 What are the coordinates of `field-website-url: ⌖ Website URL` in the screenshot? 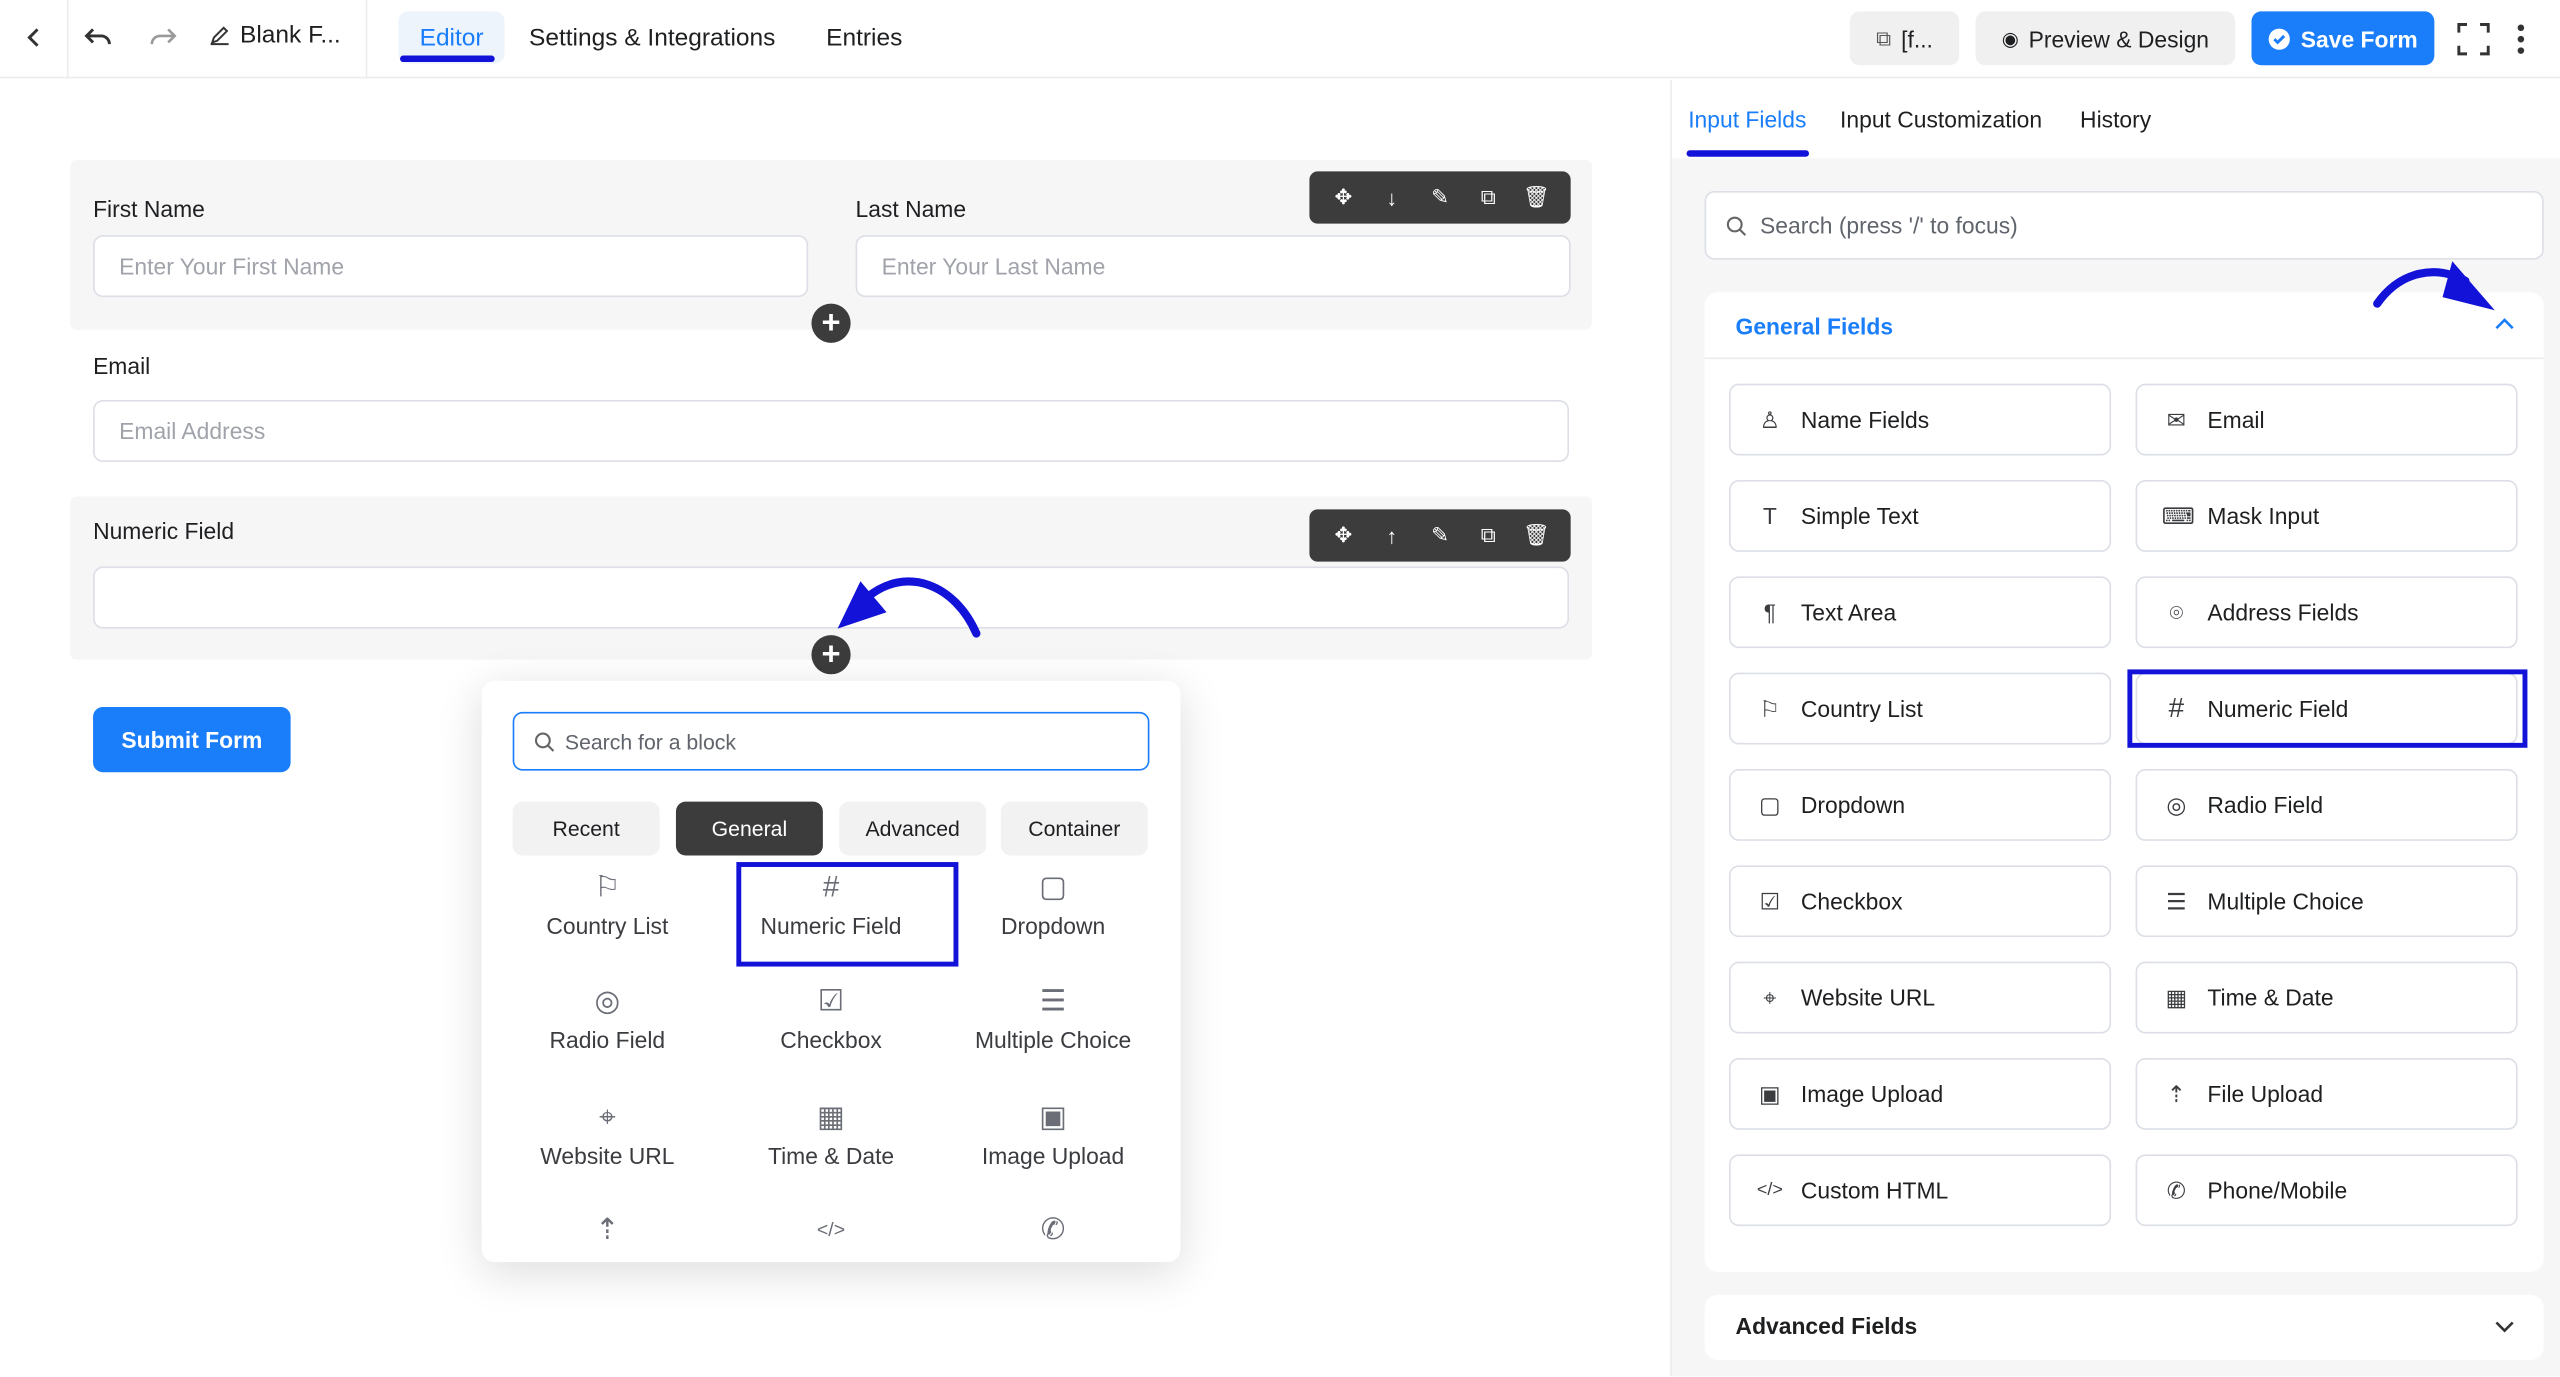 It's located at (1920, 997).